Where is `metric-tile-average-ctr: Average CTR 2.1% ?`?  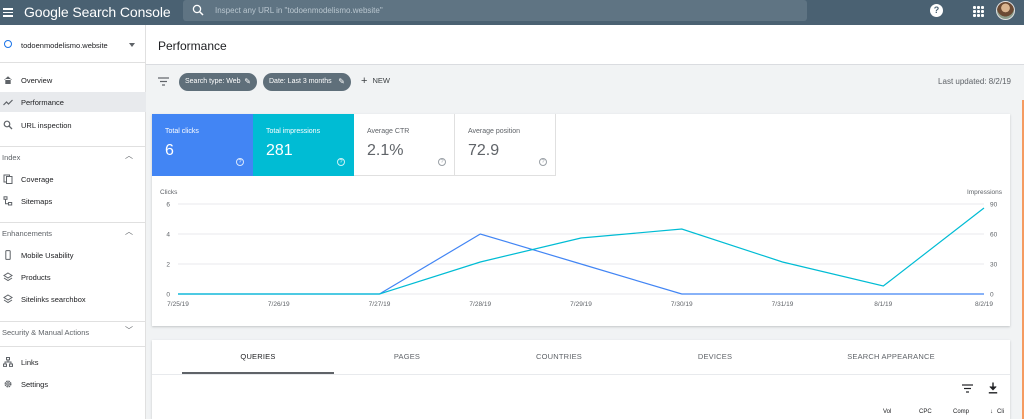 metric-tile-average-ctr: Average CTR 2.1% ? is located at coordinates (404, 145).